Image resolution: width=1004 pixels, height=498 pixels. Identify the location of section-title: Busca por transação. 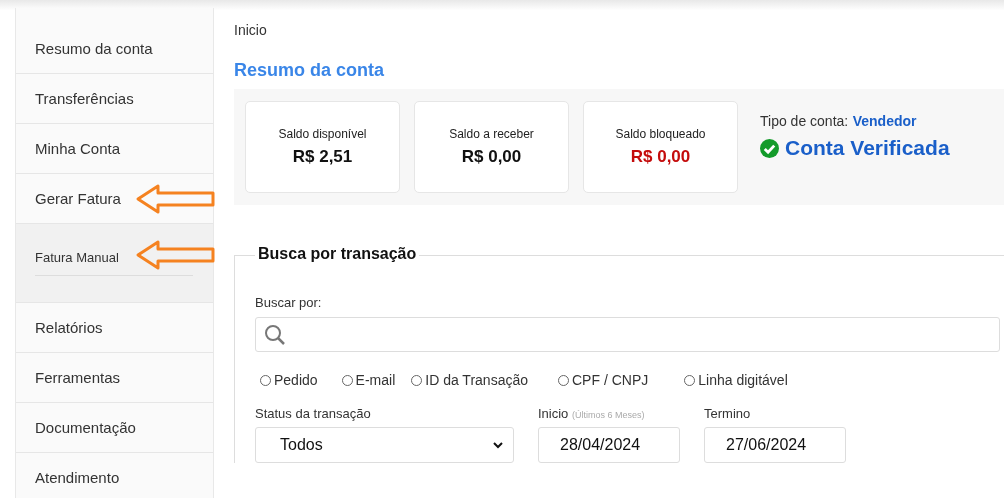
(337, 254).